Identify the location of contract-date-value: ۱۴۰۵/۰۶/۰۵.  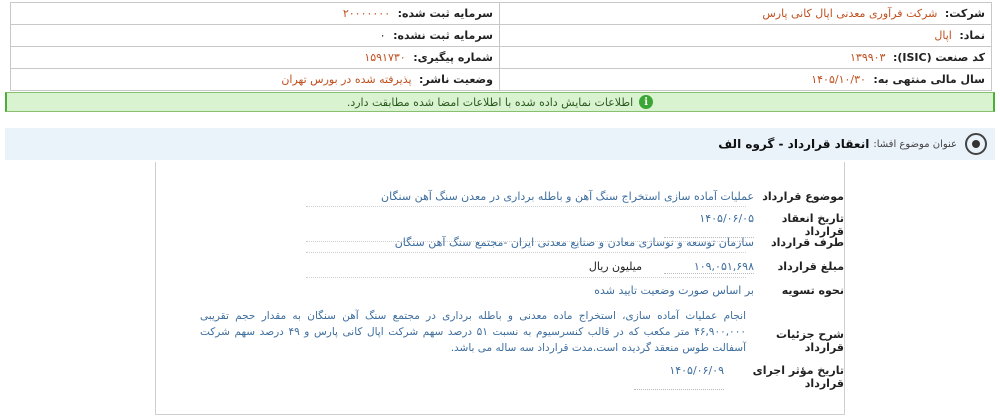
(709, 225).